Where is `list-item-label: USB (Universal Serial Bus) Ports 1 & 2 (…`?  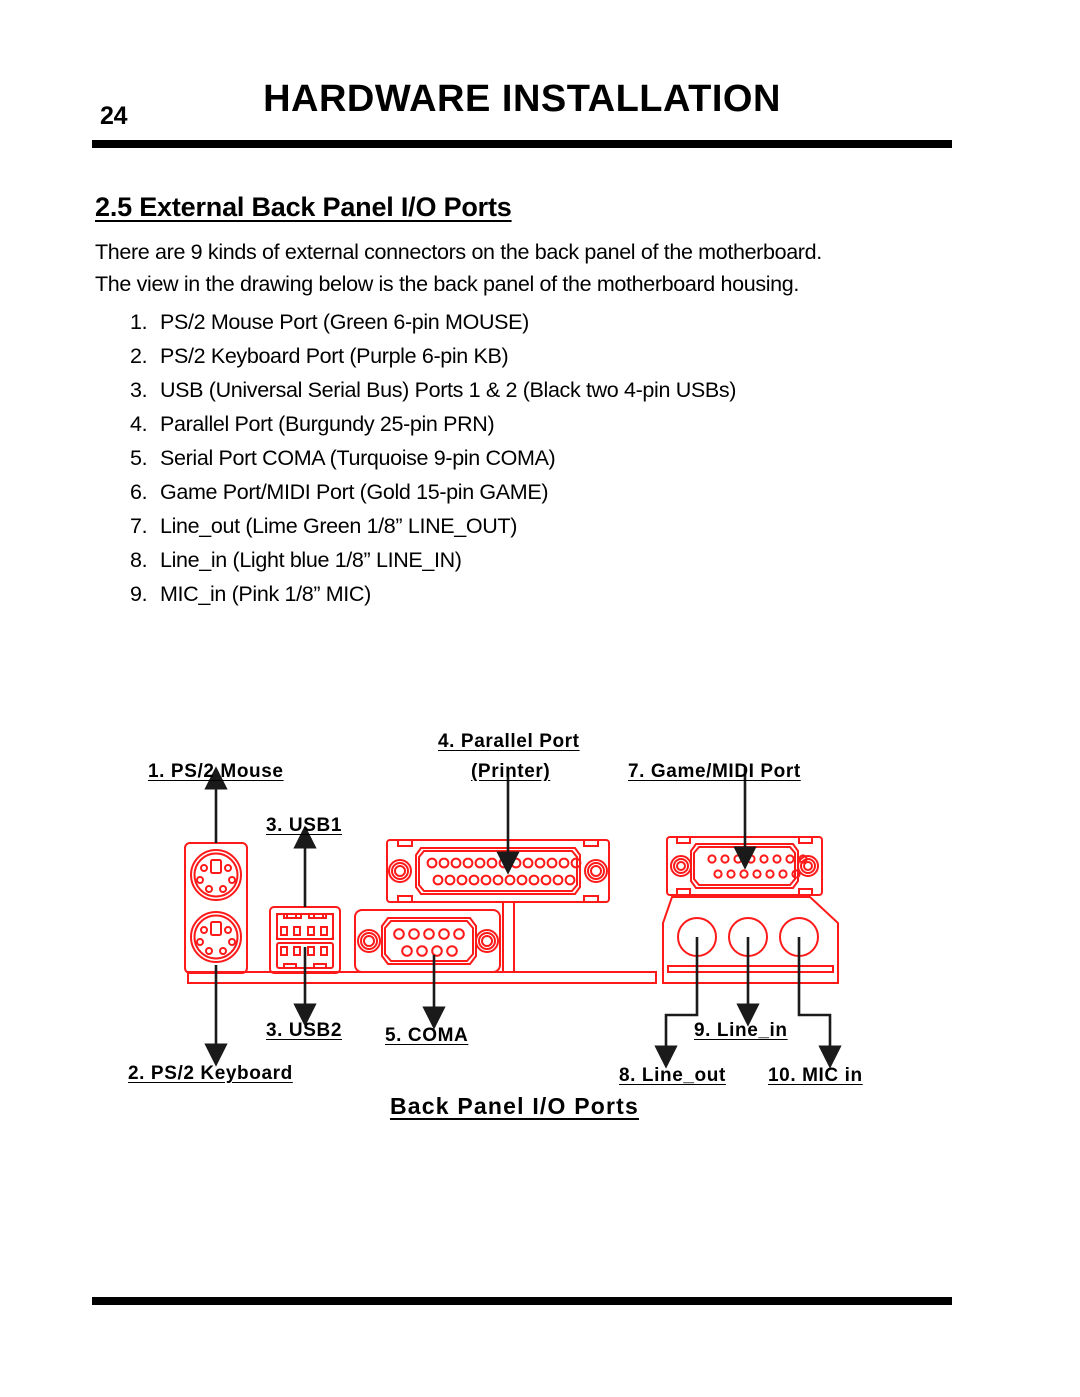
list-item-label: USB (Universal Serial Bus) Ports 1 & 2 (… is located at coordinates (448, 390).